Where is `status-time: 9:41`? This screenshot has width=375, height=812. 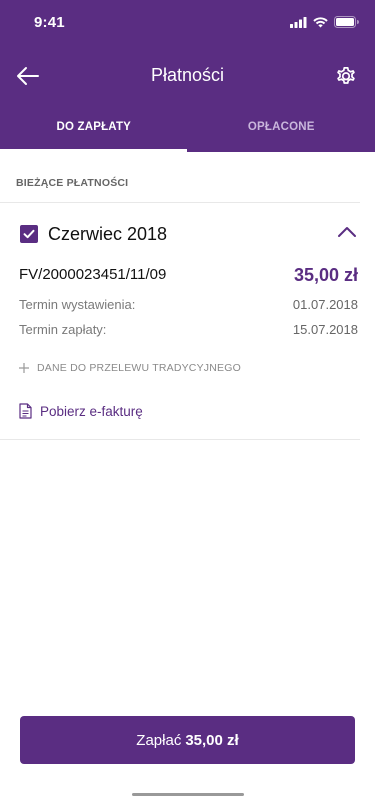
status-time: 9:41 is located at coordinates (49, 22).